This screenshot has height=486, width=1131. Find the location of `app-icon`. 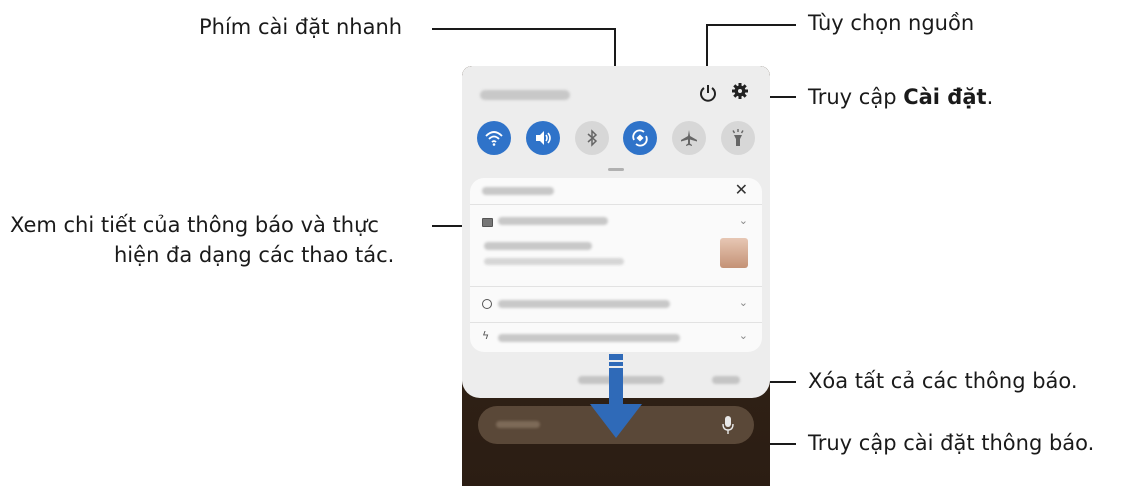

app-icon is located at coordinates (487, 304).